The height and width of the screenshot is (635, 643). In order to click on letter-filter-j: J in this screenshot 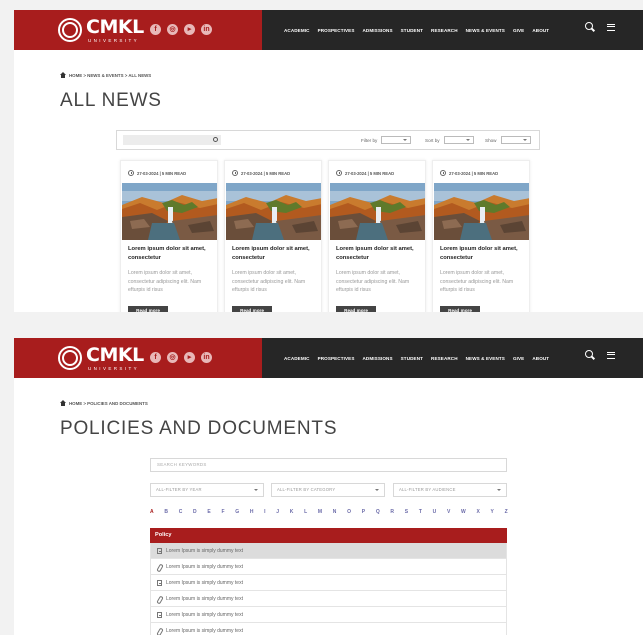, I will do `click(277, 512)`.